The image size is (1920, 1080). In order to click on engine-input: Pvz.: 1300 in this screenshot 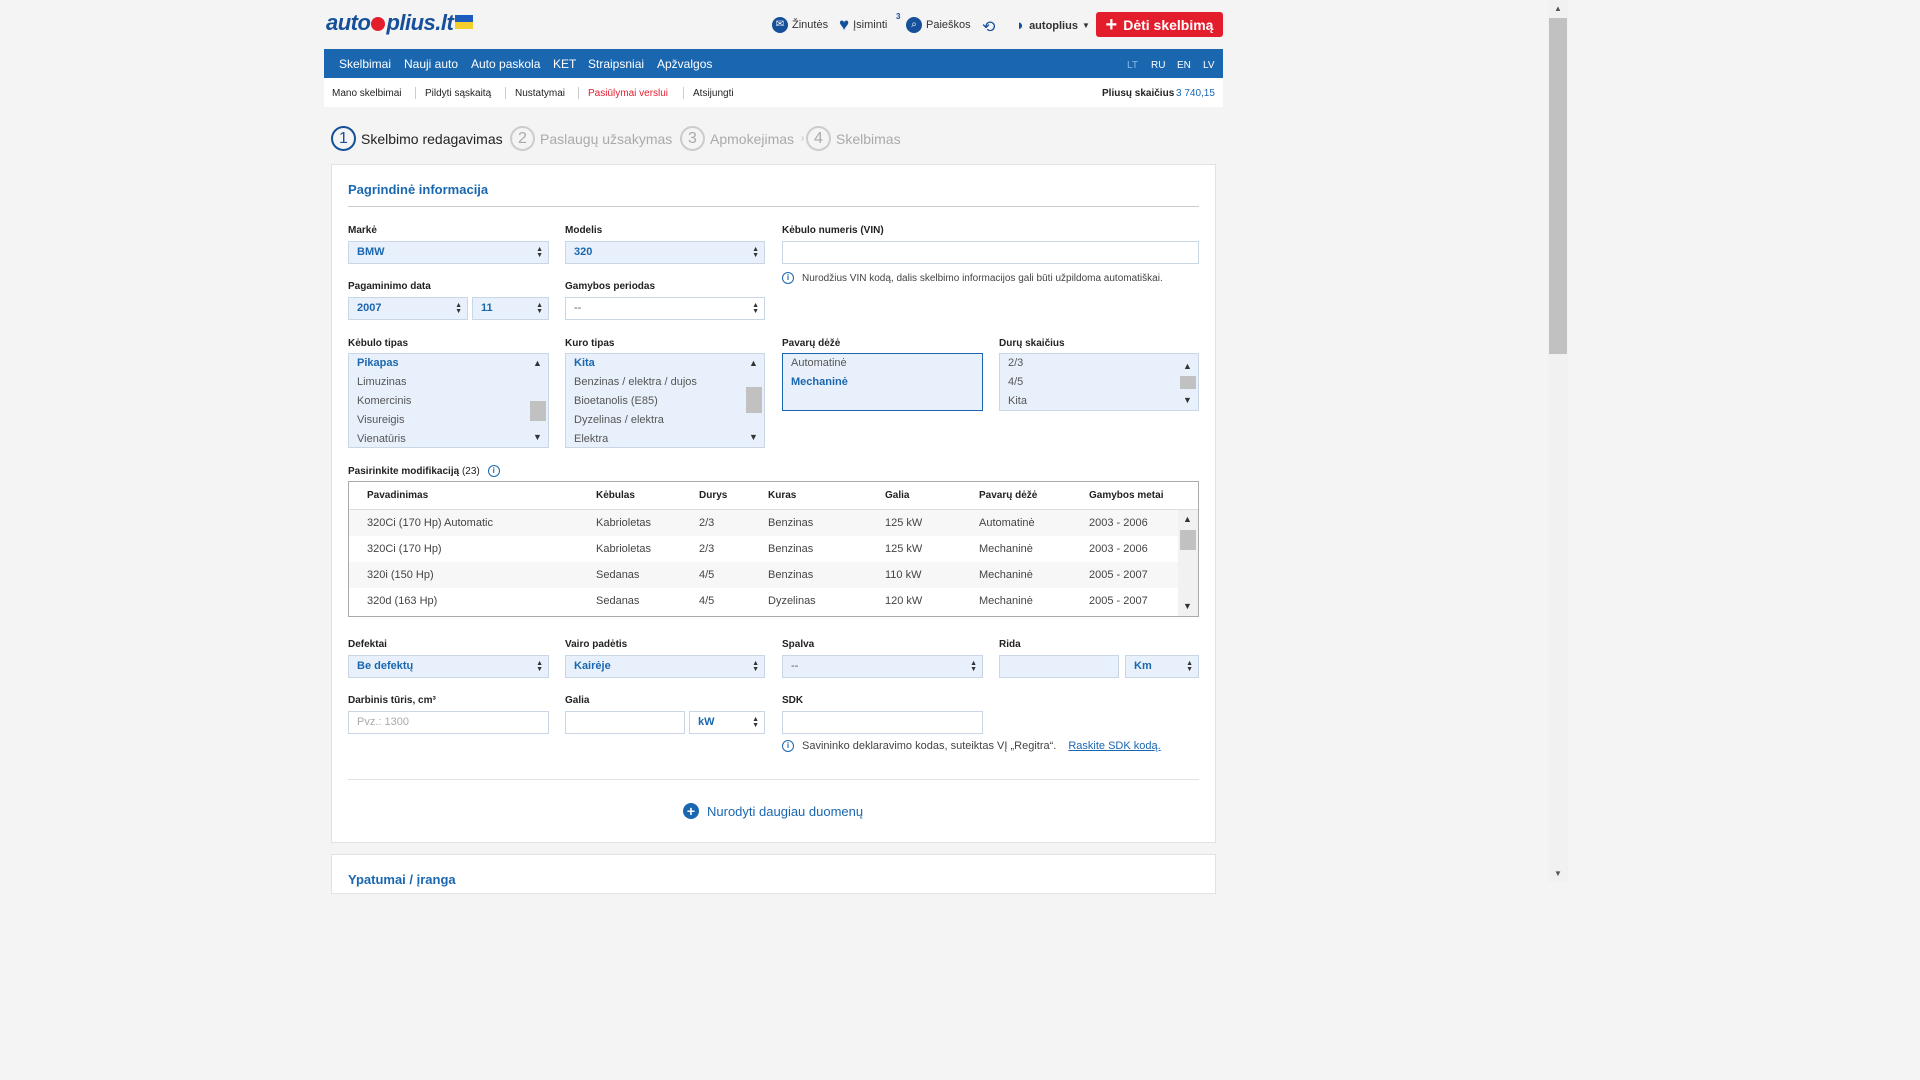, I will do `click(448, 722)`.